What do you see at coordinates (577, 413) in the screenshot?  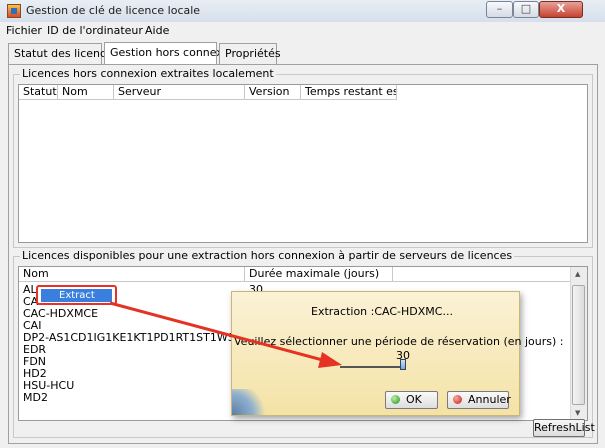 I see `scroll-down-icon: ▼` at bounding box center [577, 413].